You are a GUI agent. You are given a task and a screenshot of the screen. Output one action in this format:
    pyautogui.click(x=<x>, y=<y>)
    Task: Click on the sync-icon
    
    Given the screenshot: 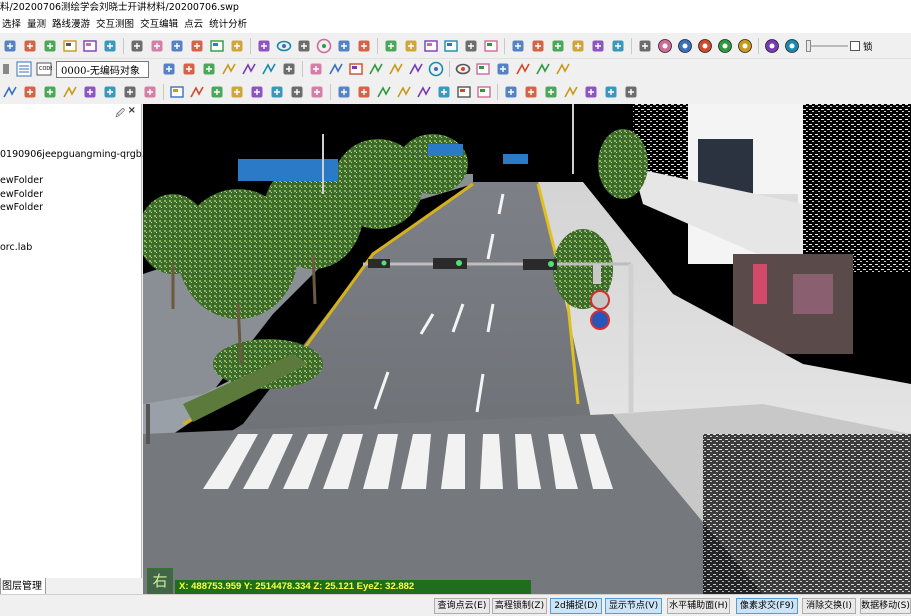 What is the action you would take?
    pyautogui.click(x=665, y=46)
    